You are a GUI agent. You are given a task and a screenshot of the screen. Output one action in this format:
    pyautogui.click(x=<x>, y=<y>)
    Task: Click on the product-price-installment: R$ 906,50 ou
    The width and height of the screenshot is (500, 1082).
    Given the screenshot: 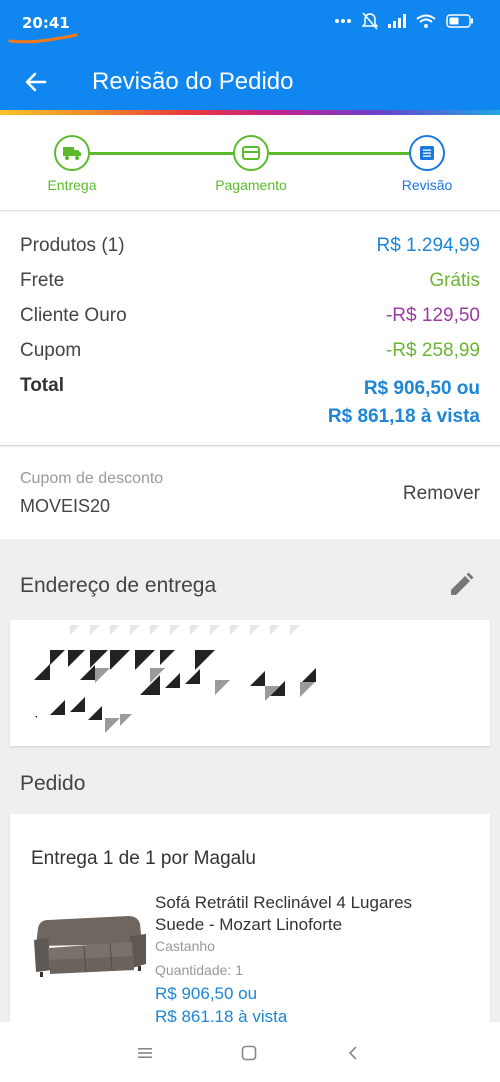 What is the action you would take?
    pyautogui.click(x=206, y=993)
    